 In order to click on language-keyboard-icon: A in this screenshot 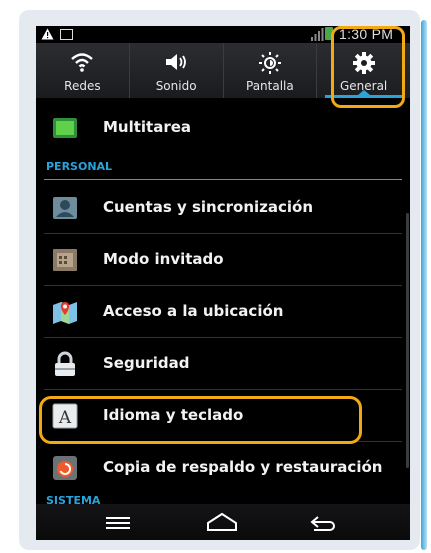, I will do `click(65, 416)`.